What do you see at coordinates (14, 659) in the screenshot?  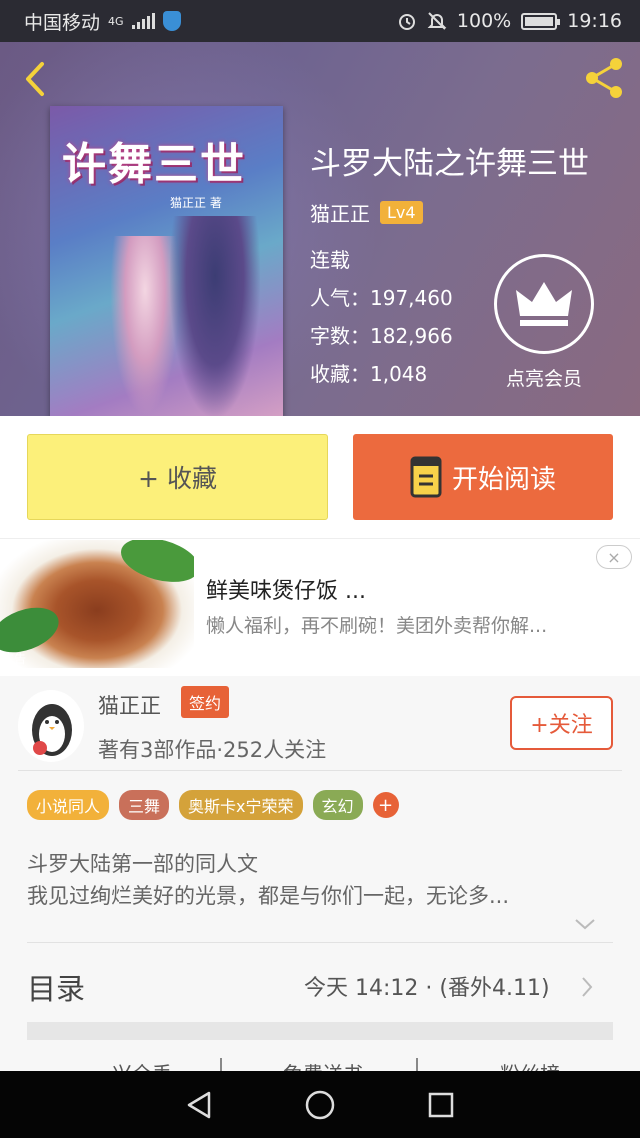 I see `ad-tag: 广告` at bounding box center [14, 659].